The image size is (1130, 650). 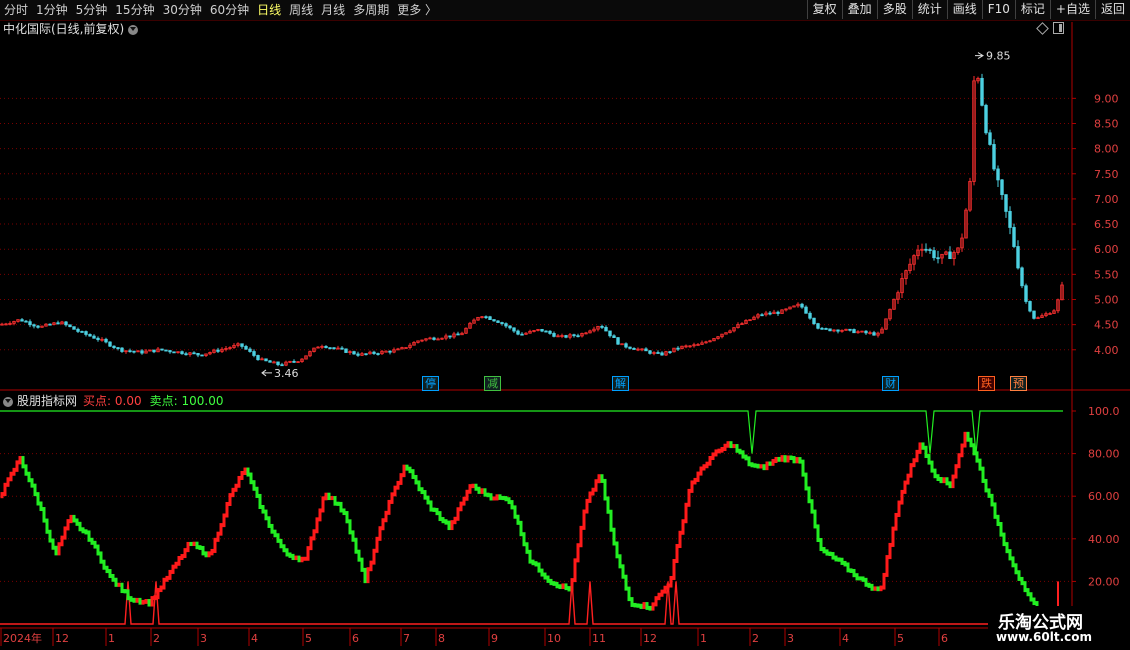 What do you see at coordinates (620, 383) in the screenshot?
I see `event-marker-2: 解` at bounding box center [620, 383].